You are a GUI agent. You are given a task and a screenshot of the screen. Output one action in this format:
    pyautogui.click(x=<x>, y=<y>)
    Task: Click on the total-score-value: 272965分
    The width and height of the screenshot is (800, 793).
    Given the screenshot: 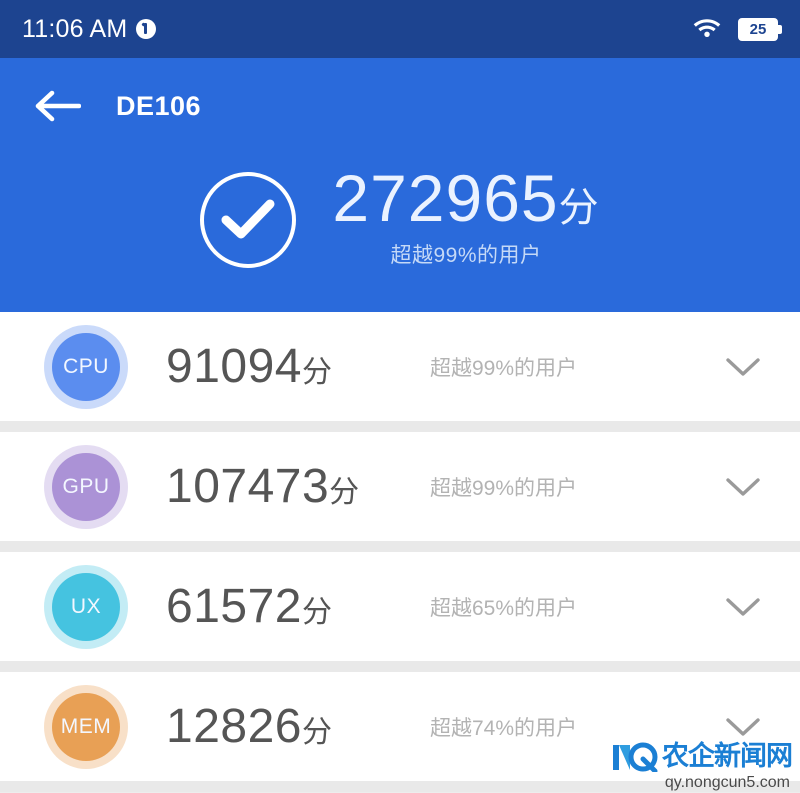 What is the action you would take?
    pyautogui.click(x=466, y=198)
    